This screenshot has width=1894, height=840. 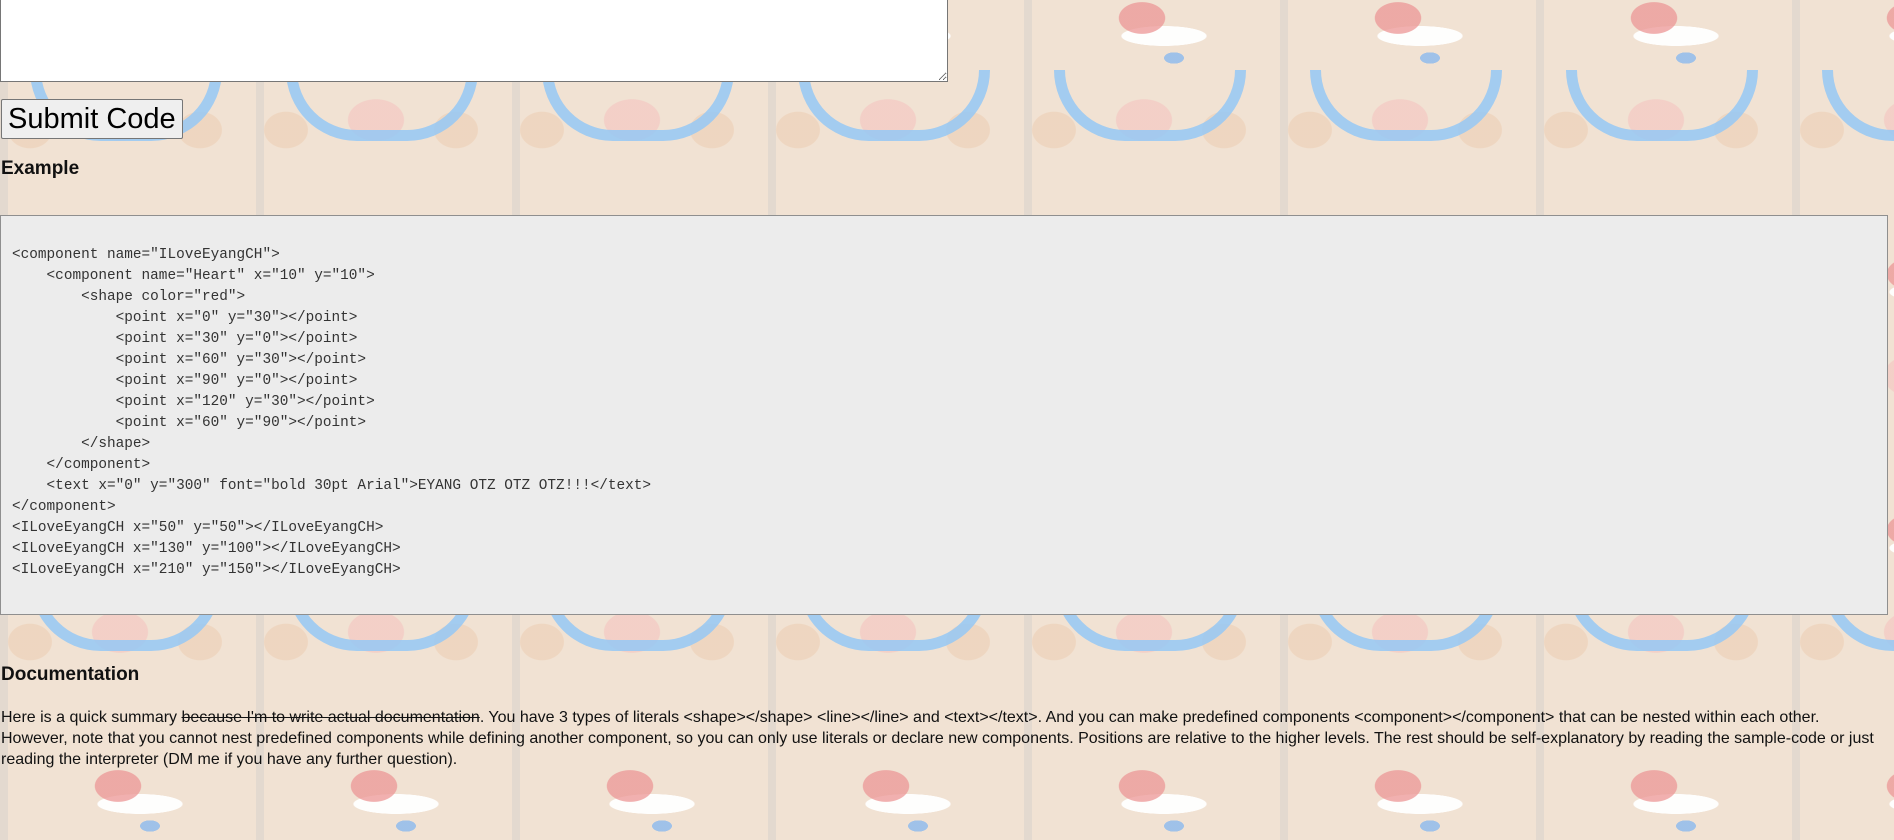 What do you see at coordinates (474, 41) in the screenshot?
I see `code-input-textarea` at bounding box center [474, 41].